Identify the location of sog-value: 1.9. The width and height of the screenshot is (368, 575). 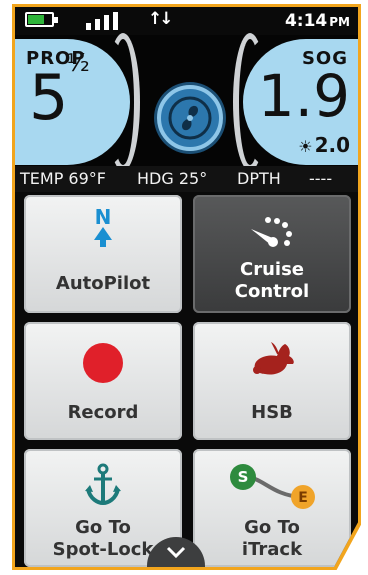
(303, 96).